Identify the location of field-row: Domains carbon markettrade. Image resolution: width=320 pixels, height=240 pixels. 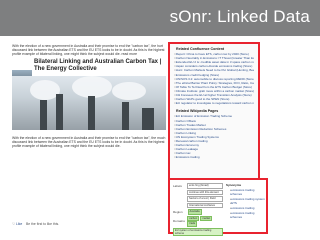
(198, 221).